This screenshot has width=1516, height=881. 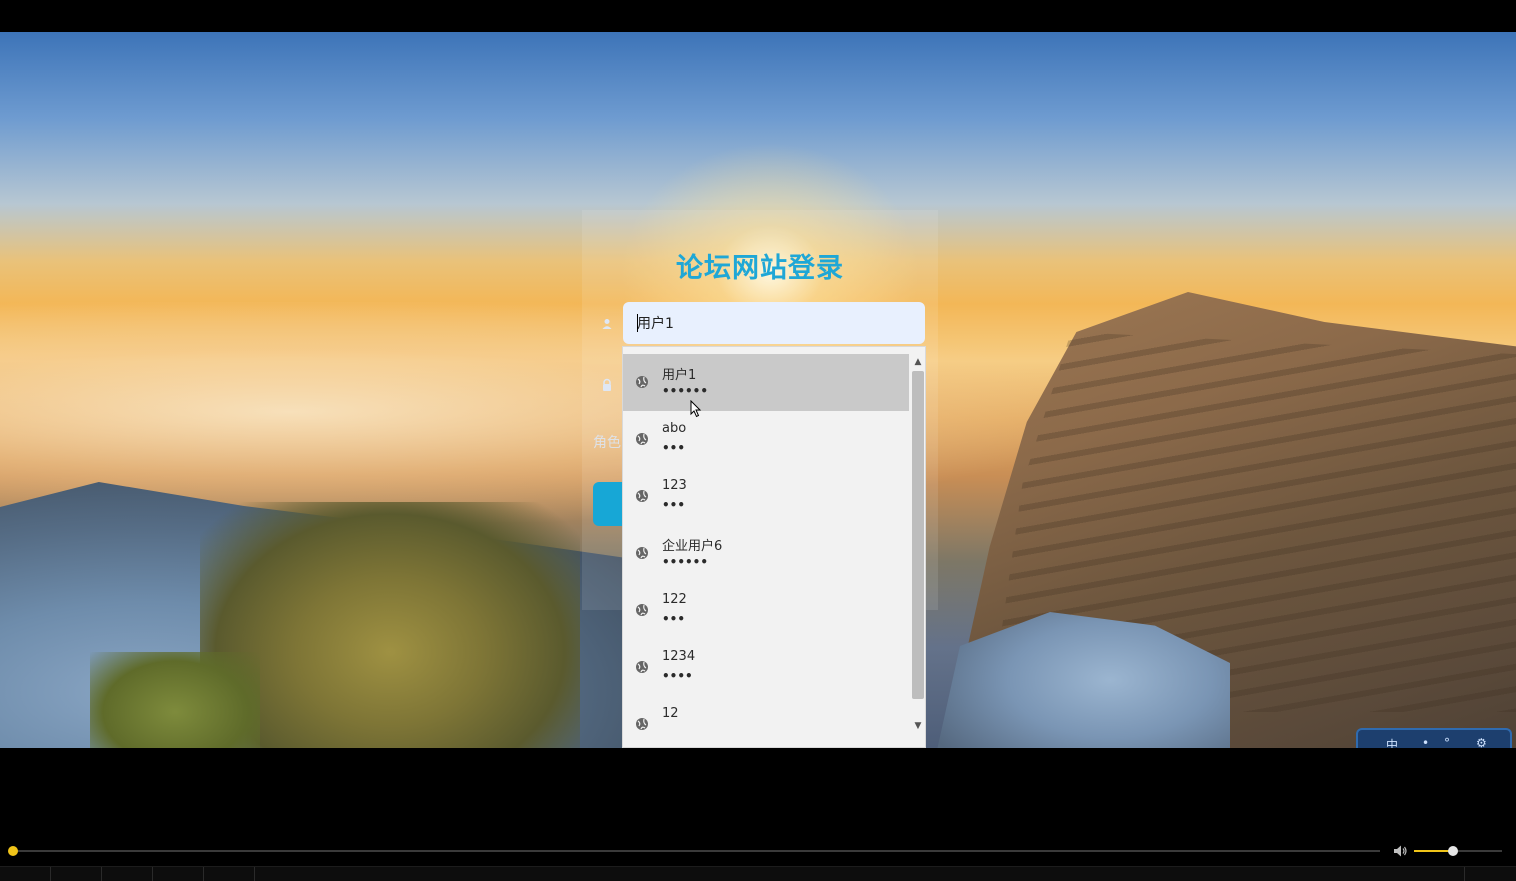 I want to click on autocomplete-item: 123 •••, so click(x=766, y=496).